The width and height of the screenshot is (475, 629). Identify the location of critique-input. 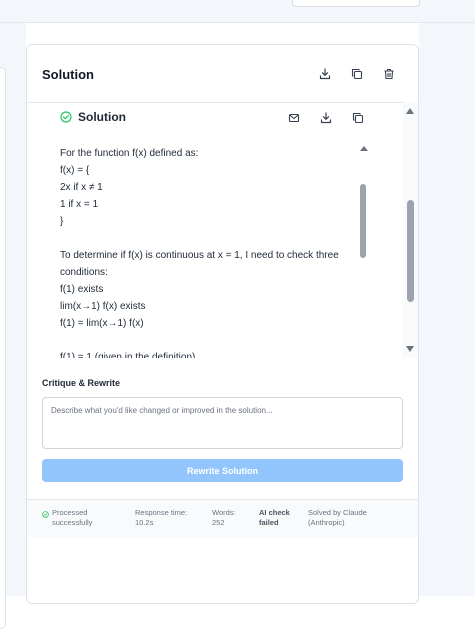
(222, 423).